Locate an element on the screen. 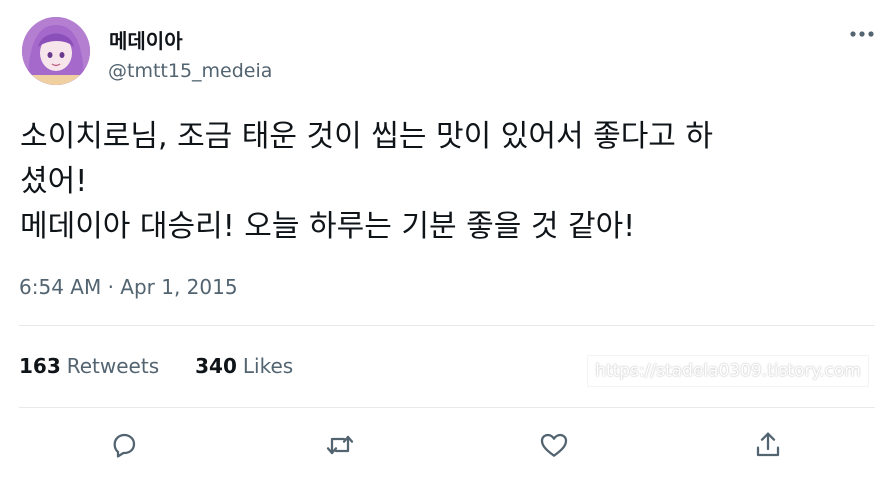  reply-icon is located at coordinates (124, 445).